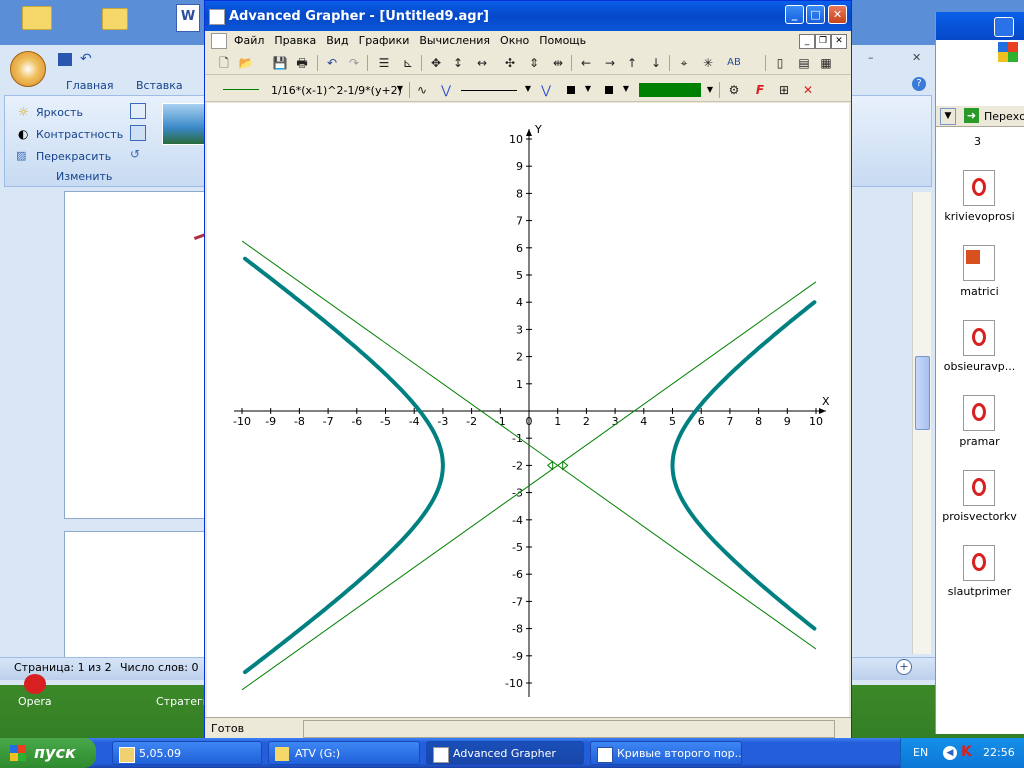 The width and height of the screenshot is (1024, 768). What do you see at coordinates (384, 41) in the screenshot?
I see `menu-graphs: Графики` at bounding box center [384, 41].